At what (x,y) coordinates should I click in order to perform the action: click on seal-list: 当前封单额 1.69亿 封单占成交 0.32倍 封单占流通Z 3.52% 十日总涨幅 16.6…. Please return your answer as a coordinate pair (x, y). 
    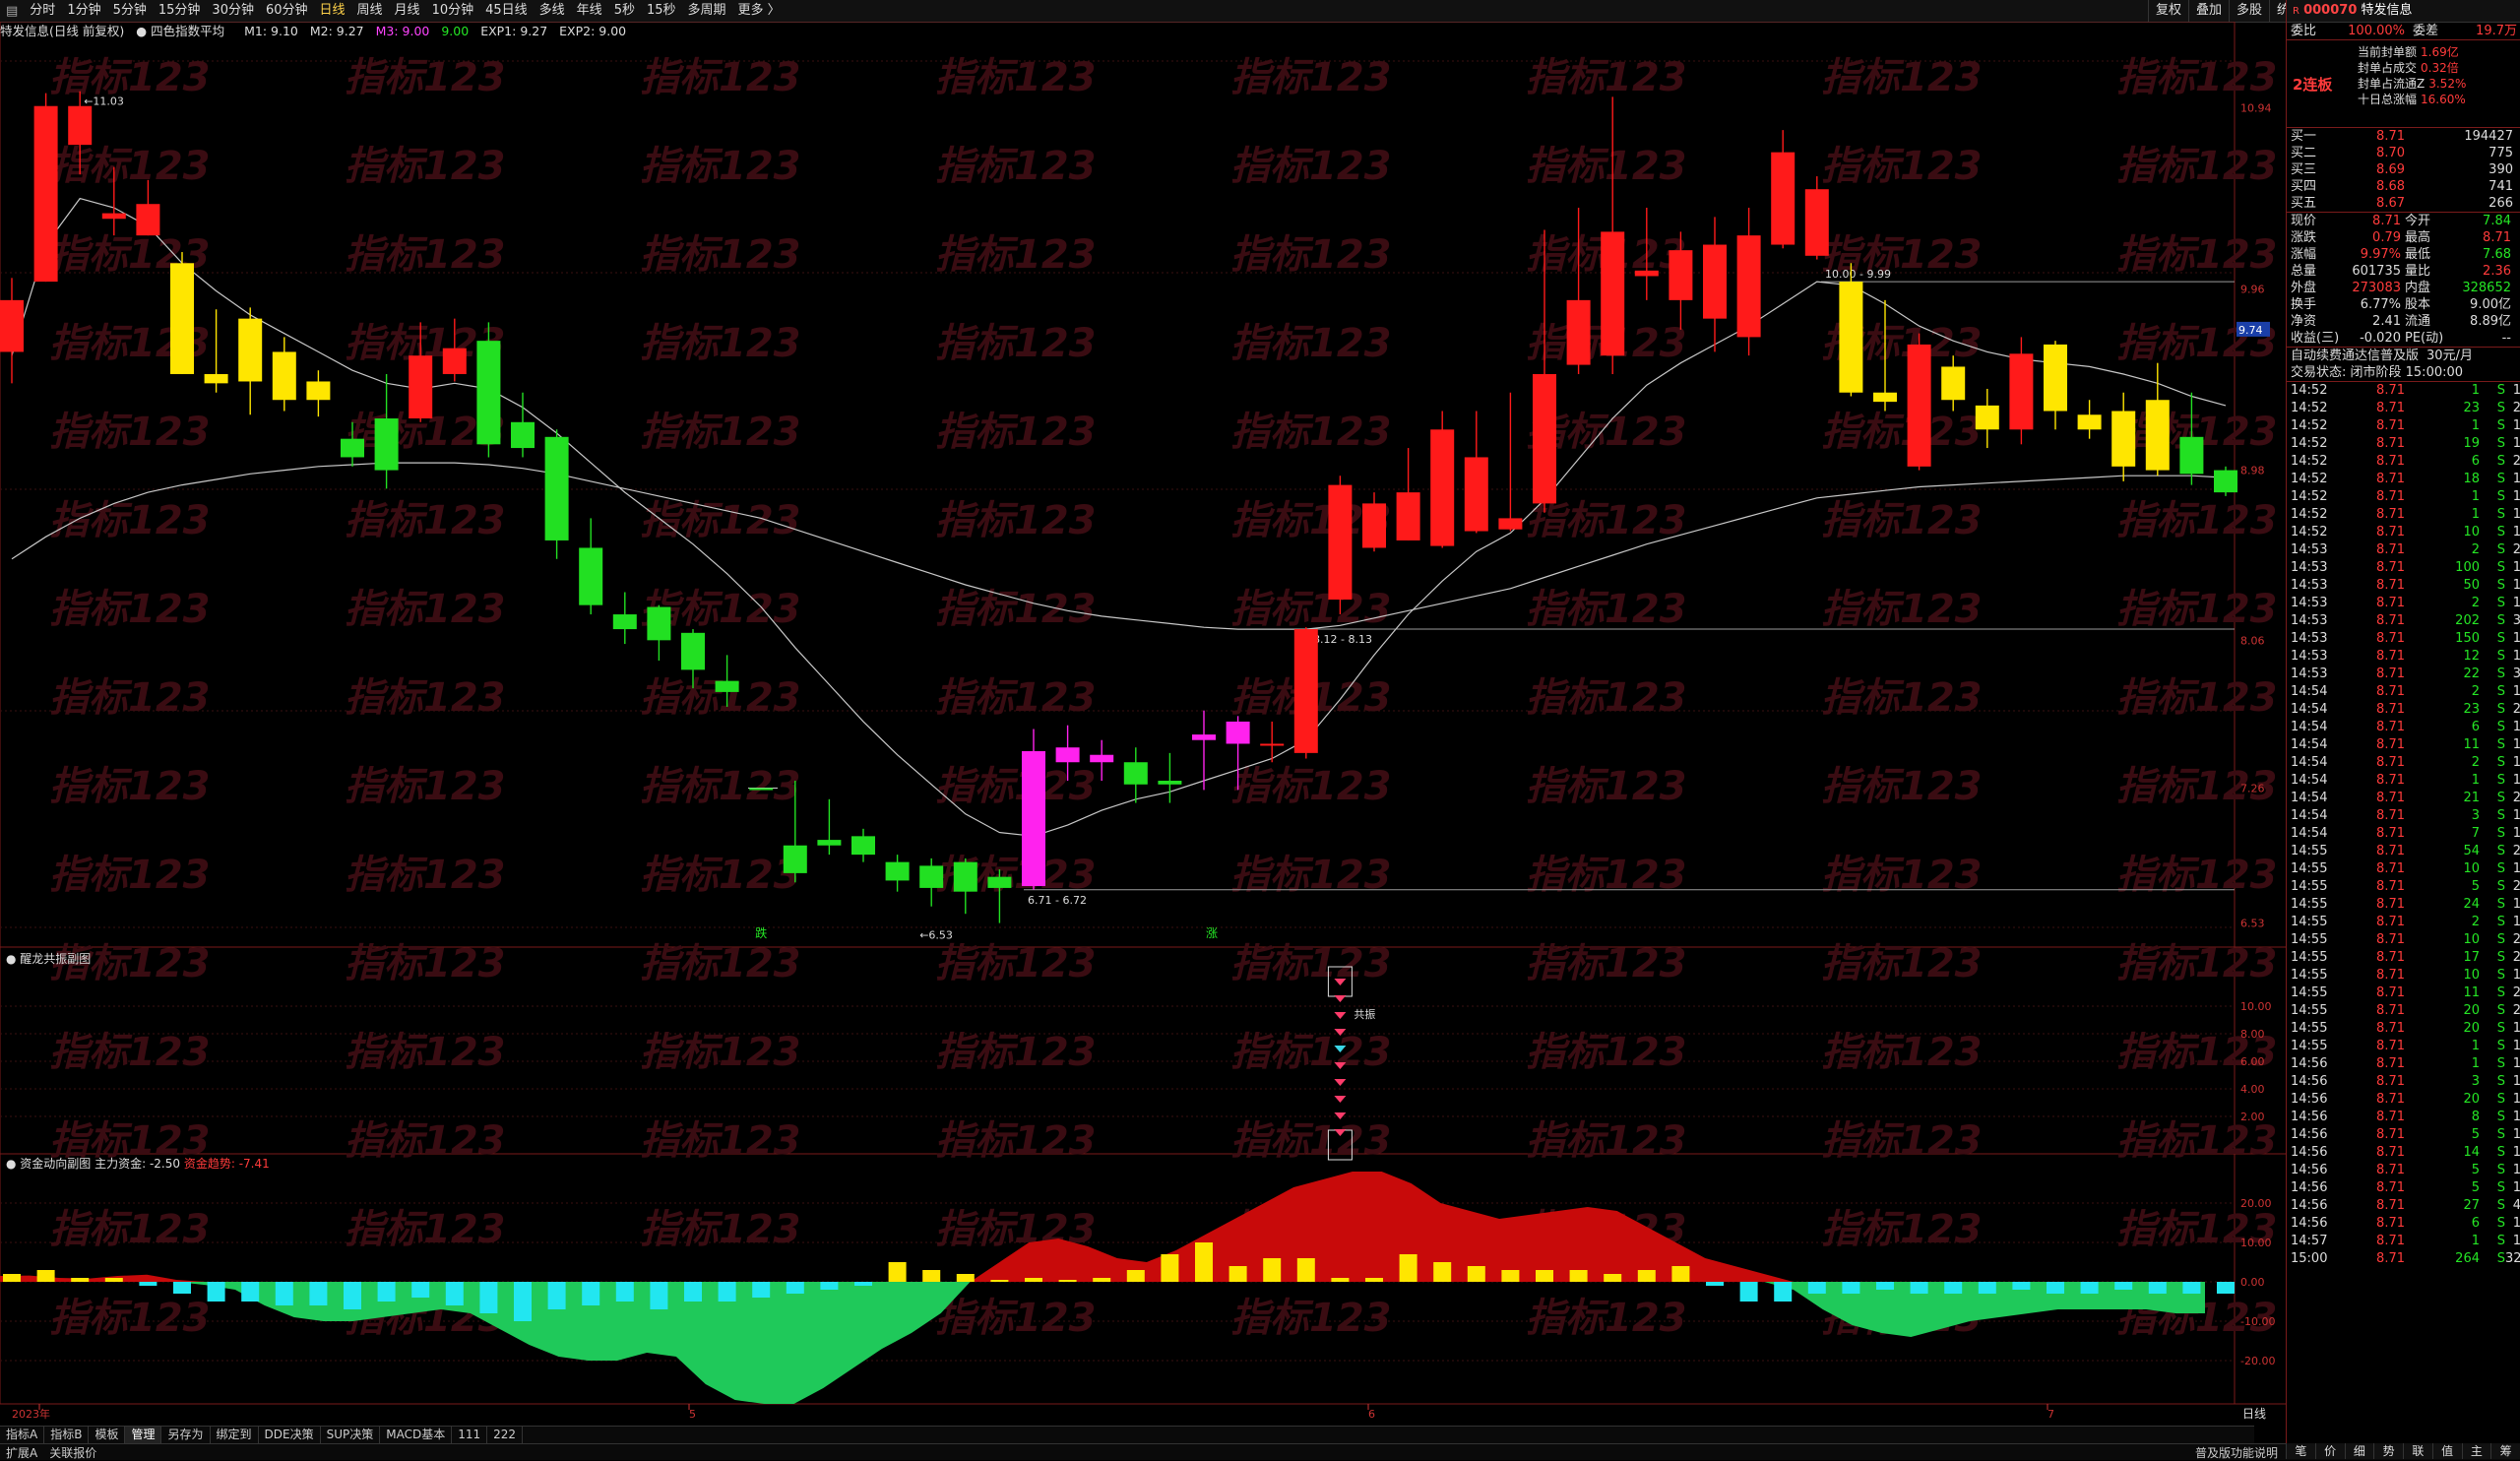
    Looking at the image, I should click on (2412, 75).